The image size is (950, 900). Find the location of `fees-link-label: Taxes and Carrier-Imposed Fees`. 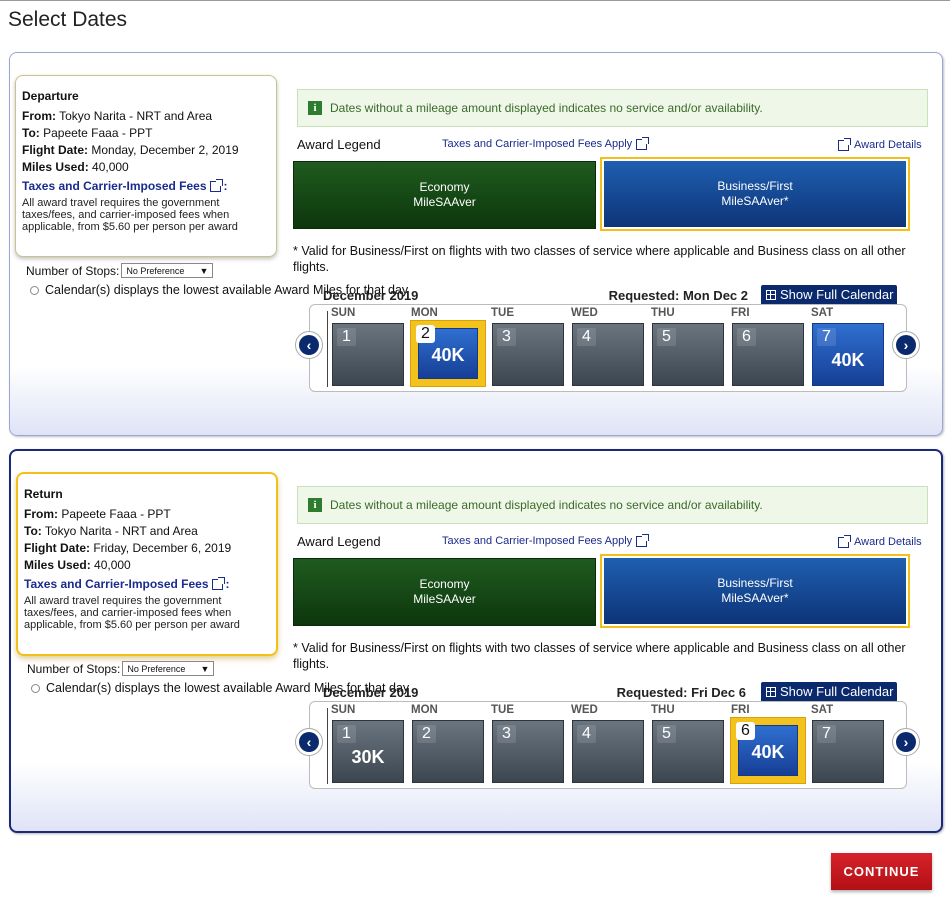

fees-link-label: Taxes and Carrier-Imposed Fees is located at coordinates (114, 186).